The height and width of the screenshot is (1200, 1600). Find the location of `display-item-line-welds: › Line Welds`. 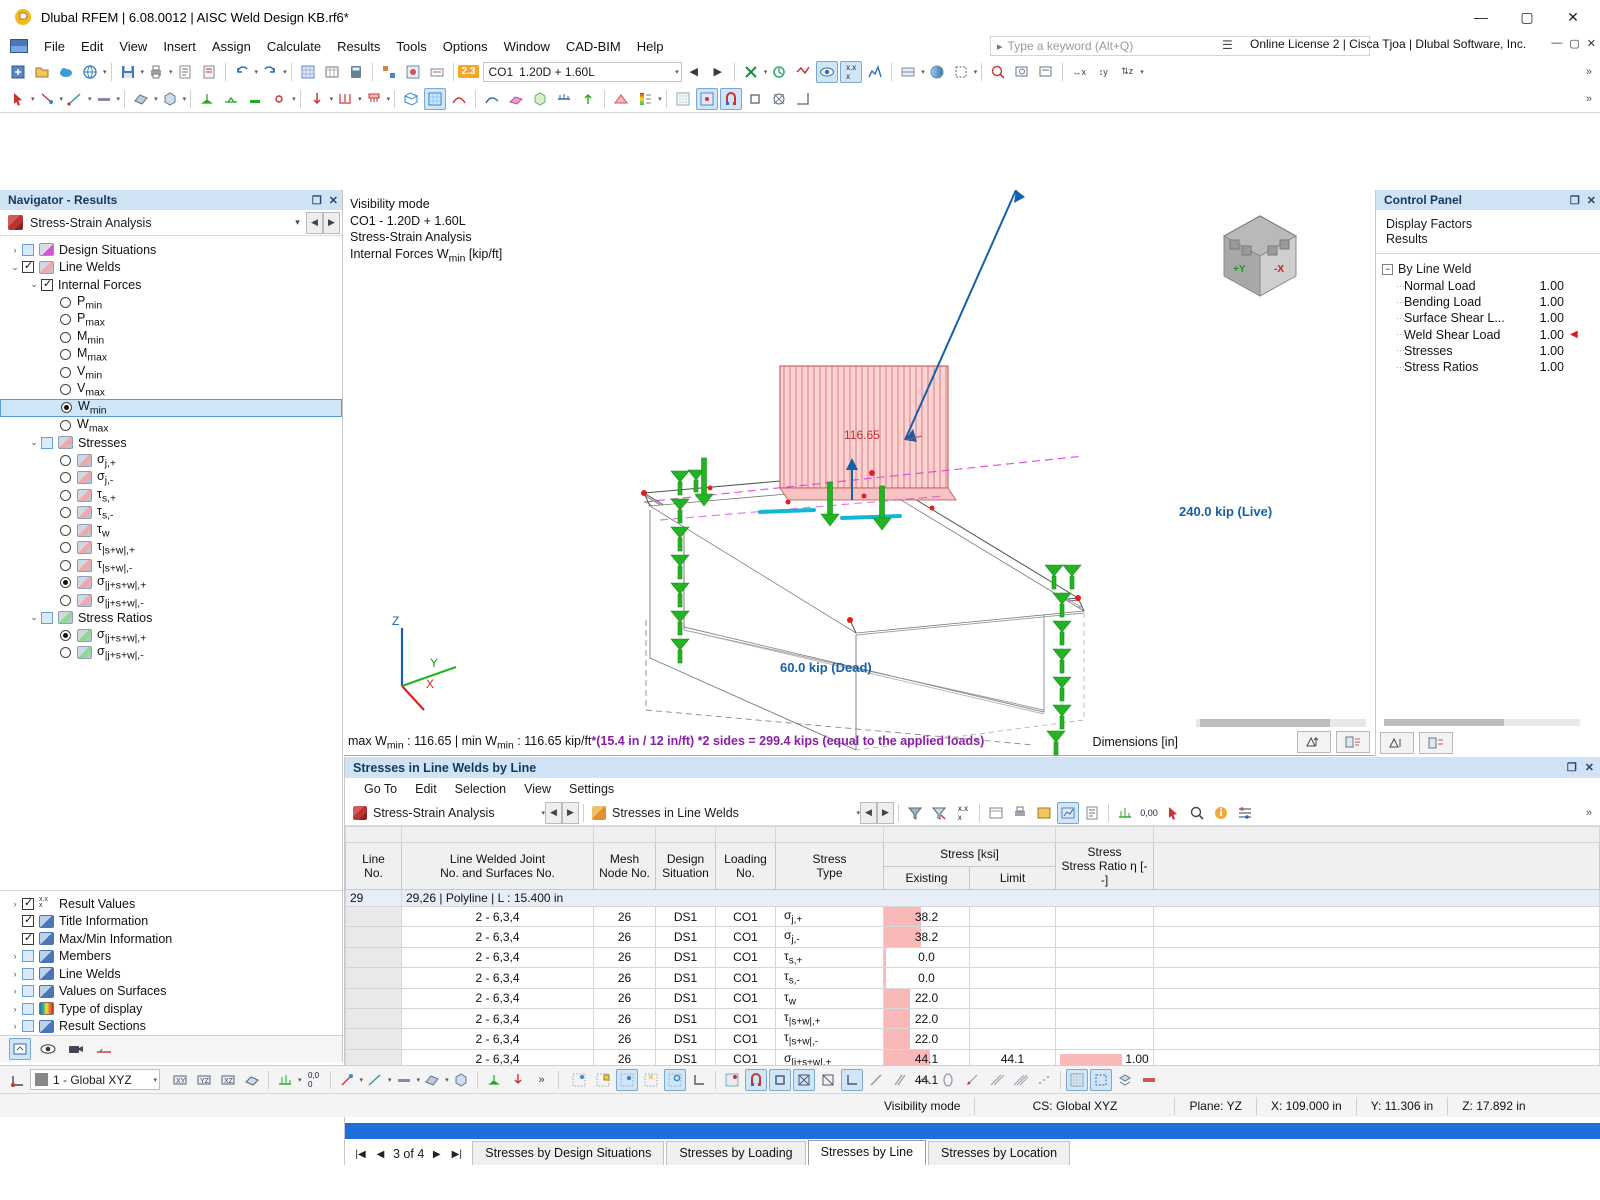

display-item-line-welds: › Line Welds is located at coordinates (171, 974).